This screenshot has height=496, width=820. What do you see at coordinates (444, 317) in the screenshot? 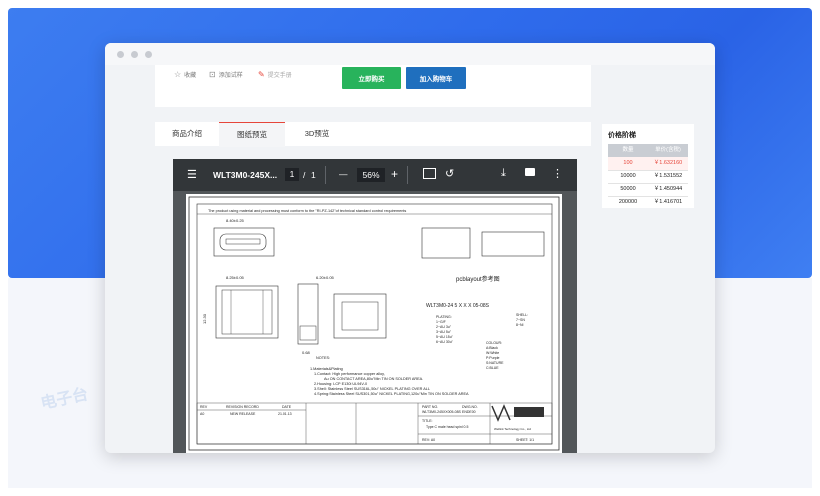
I see `plating-label: PLATING:` at bounding box center [444, 317].